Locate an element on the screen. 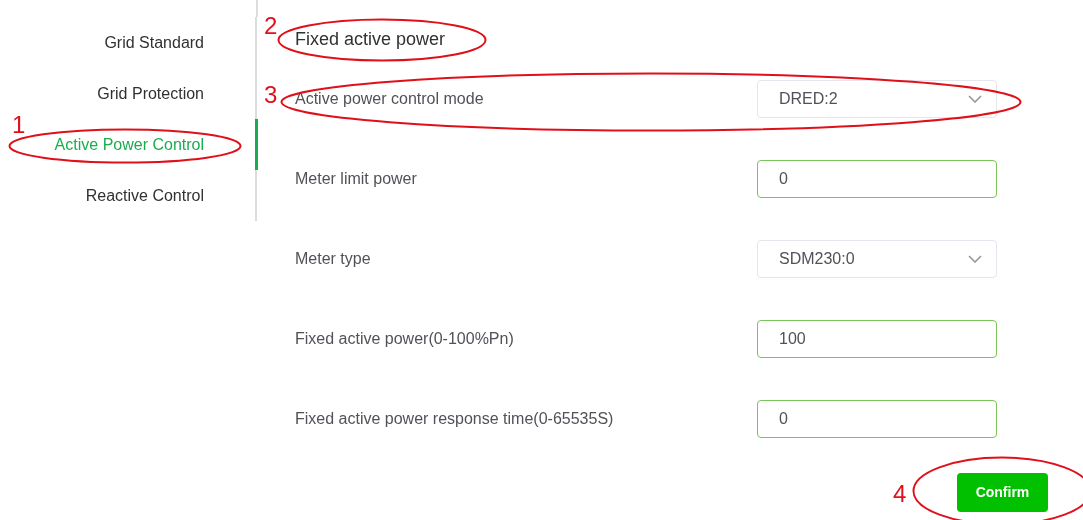  sidebar-item: Grid Standard is located at coordinates (154, 42).